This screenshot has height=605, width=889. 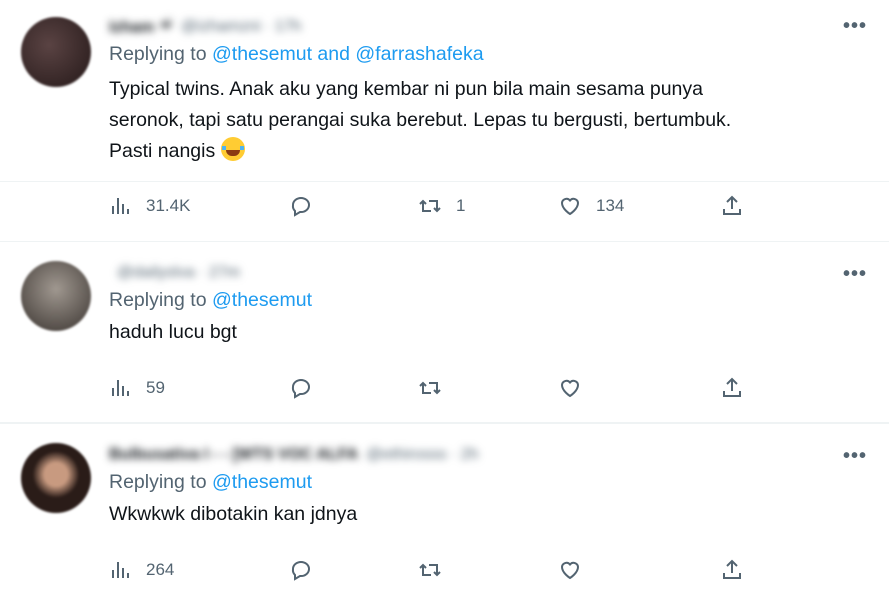 What do you see at coordinates (441, 206) in the screenshot?
I see `retweet-button: 1` at bounding box center [441, 206].